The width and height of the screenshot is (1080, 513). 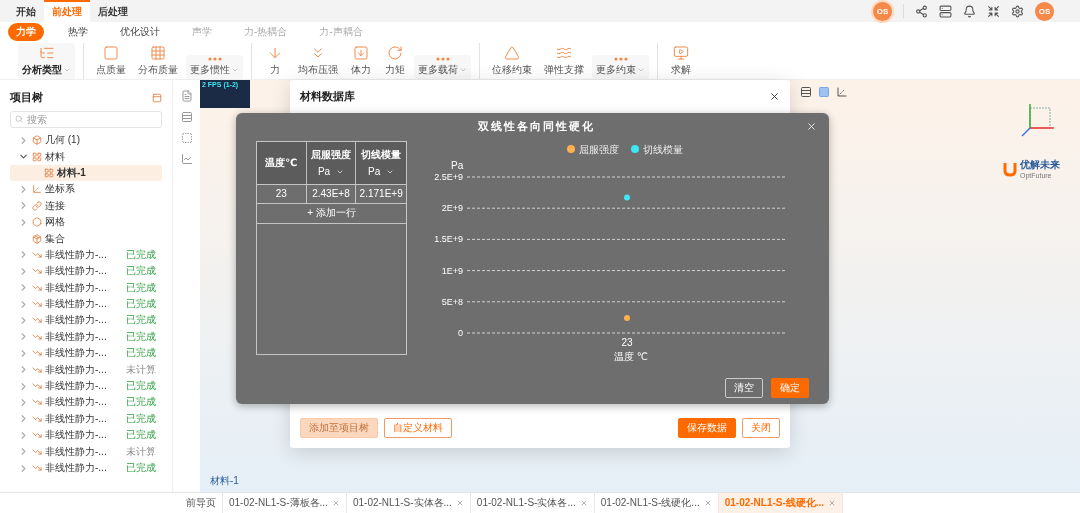 I want to click on view-toolbar-icon, so click(x=806, y=92).